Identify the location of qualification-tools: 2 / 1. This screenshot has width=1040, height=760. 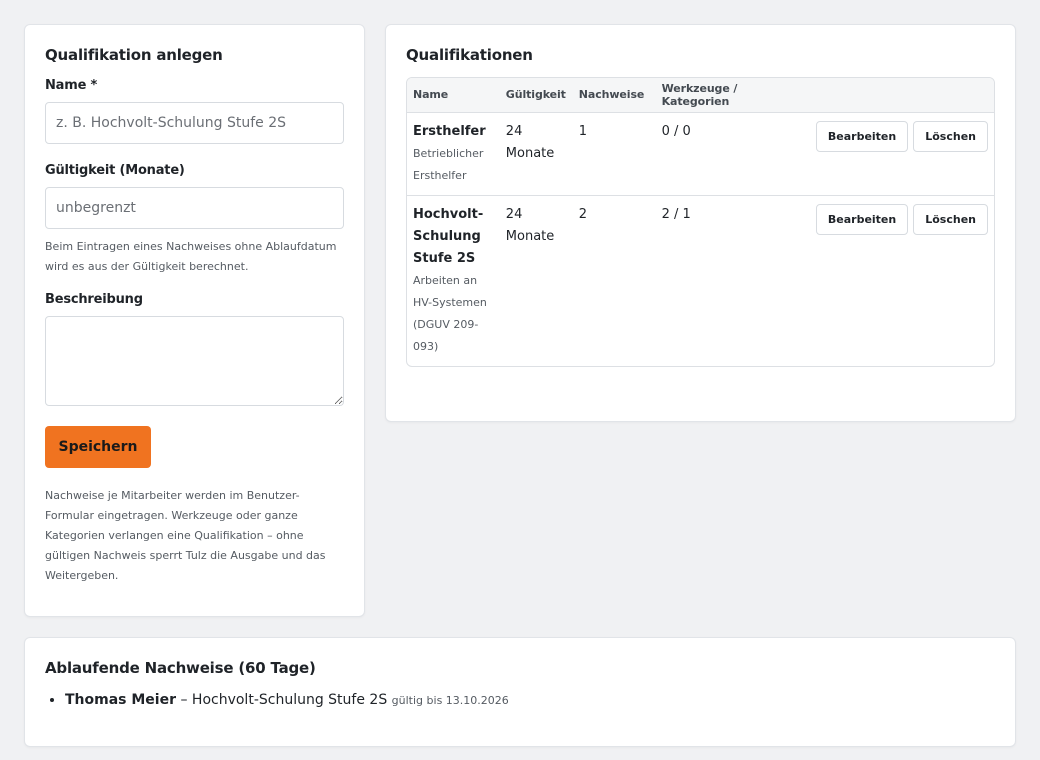
(732, 280).